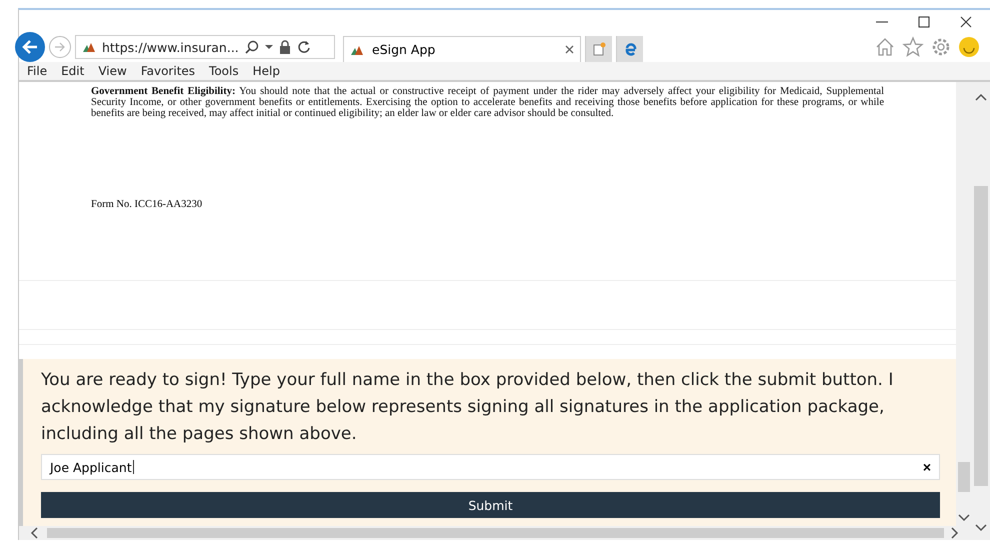  What do you see at coordinates (487, 102) in the screenshot?
I see `eligibility-paragraph: Government Benefit Eligibility: You should note that the actual or constructive receipt of payment under the rider may adversely affect your eligibility for Medicaid, Supplemental Security Income, or other government benefits or entitlements. Exercising the option to accelerate benefits and receiving those benefits before application for these programs, or while benefits are being received, may affect initial or continued eligibility; an elder law or elder care advisor should be consulted.` at bounding box center [487, 102].